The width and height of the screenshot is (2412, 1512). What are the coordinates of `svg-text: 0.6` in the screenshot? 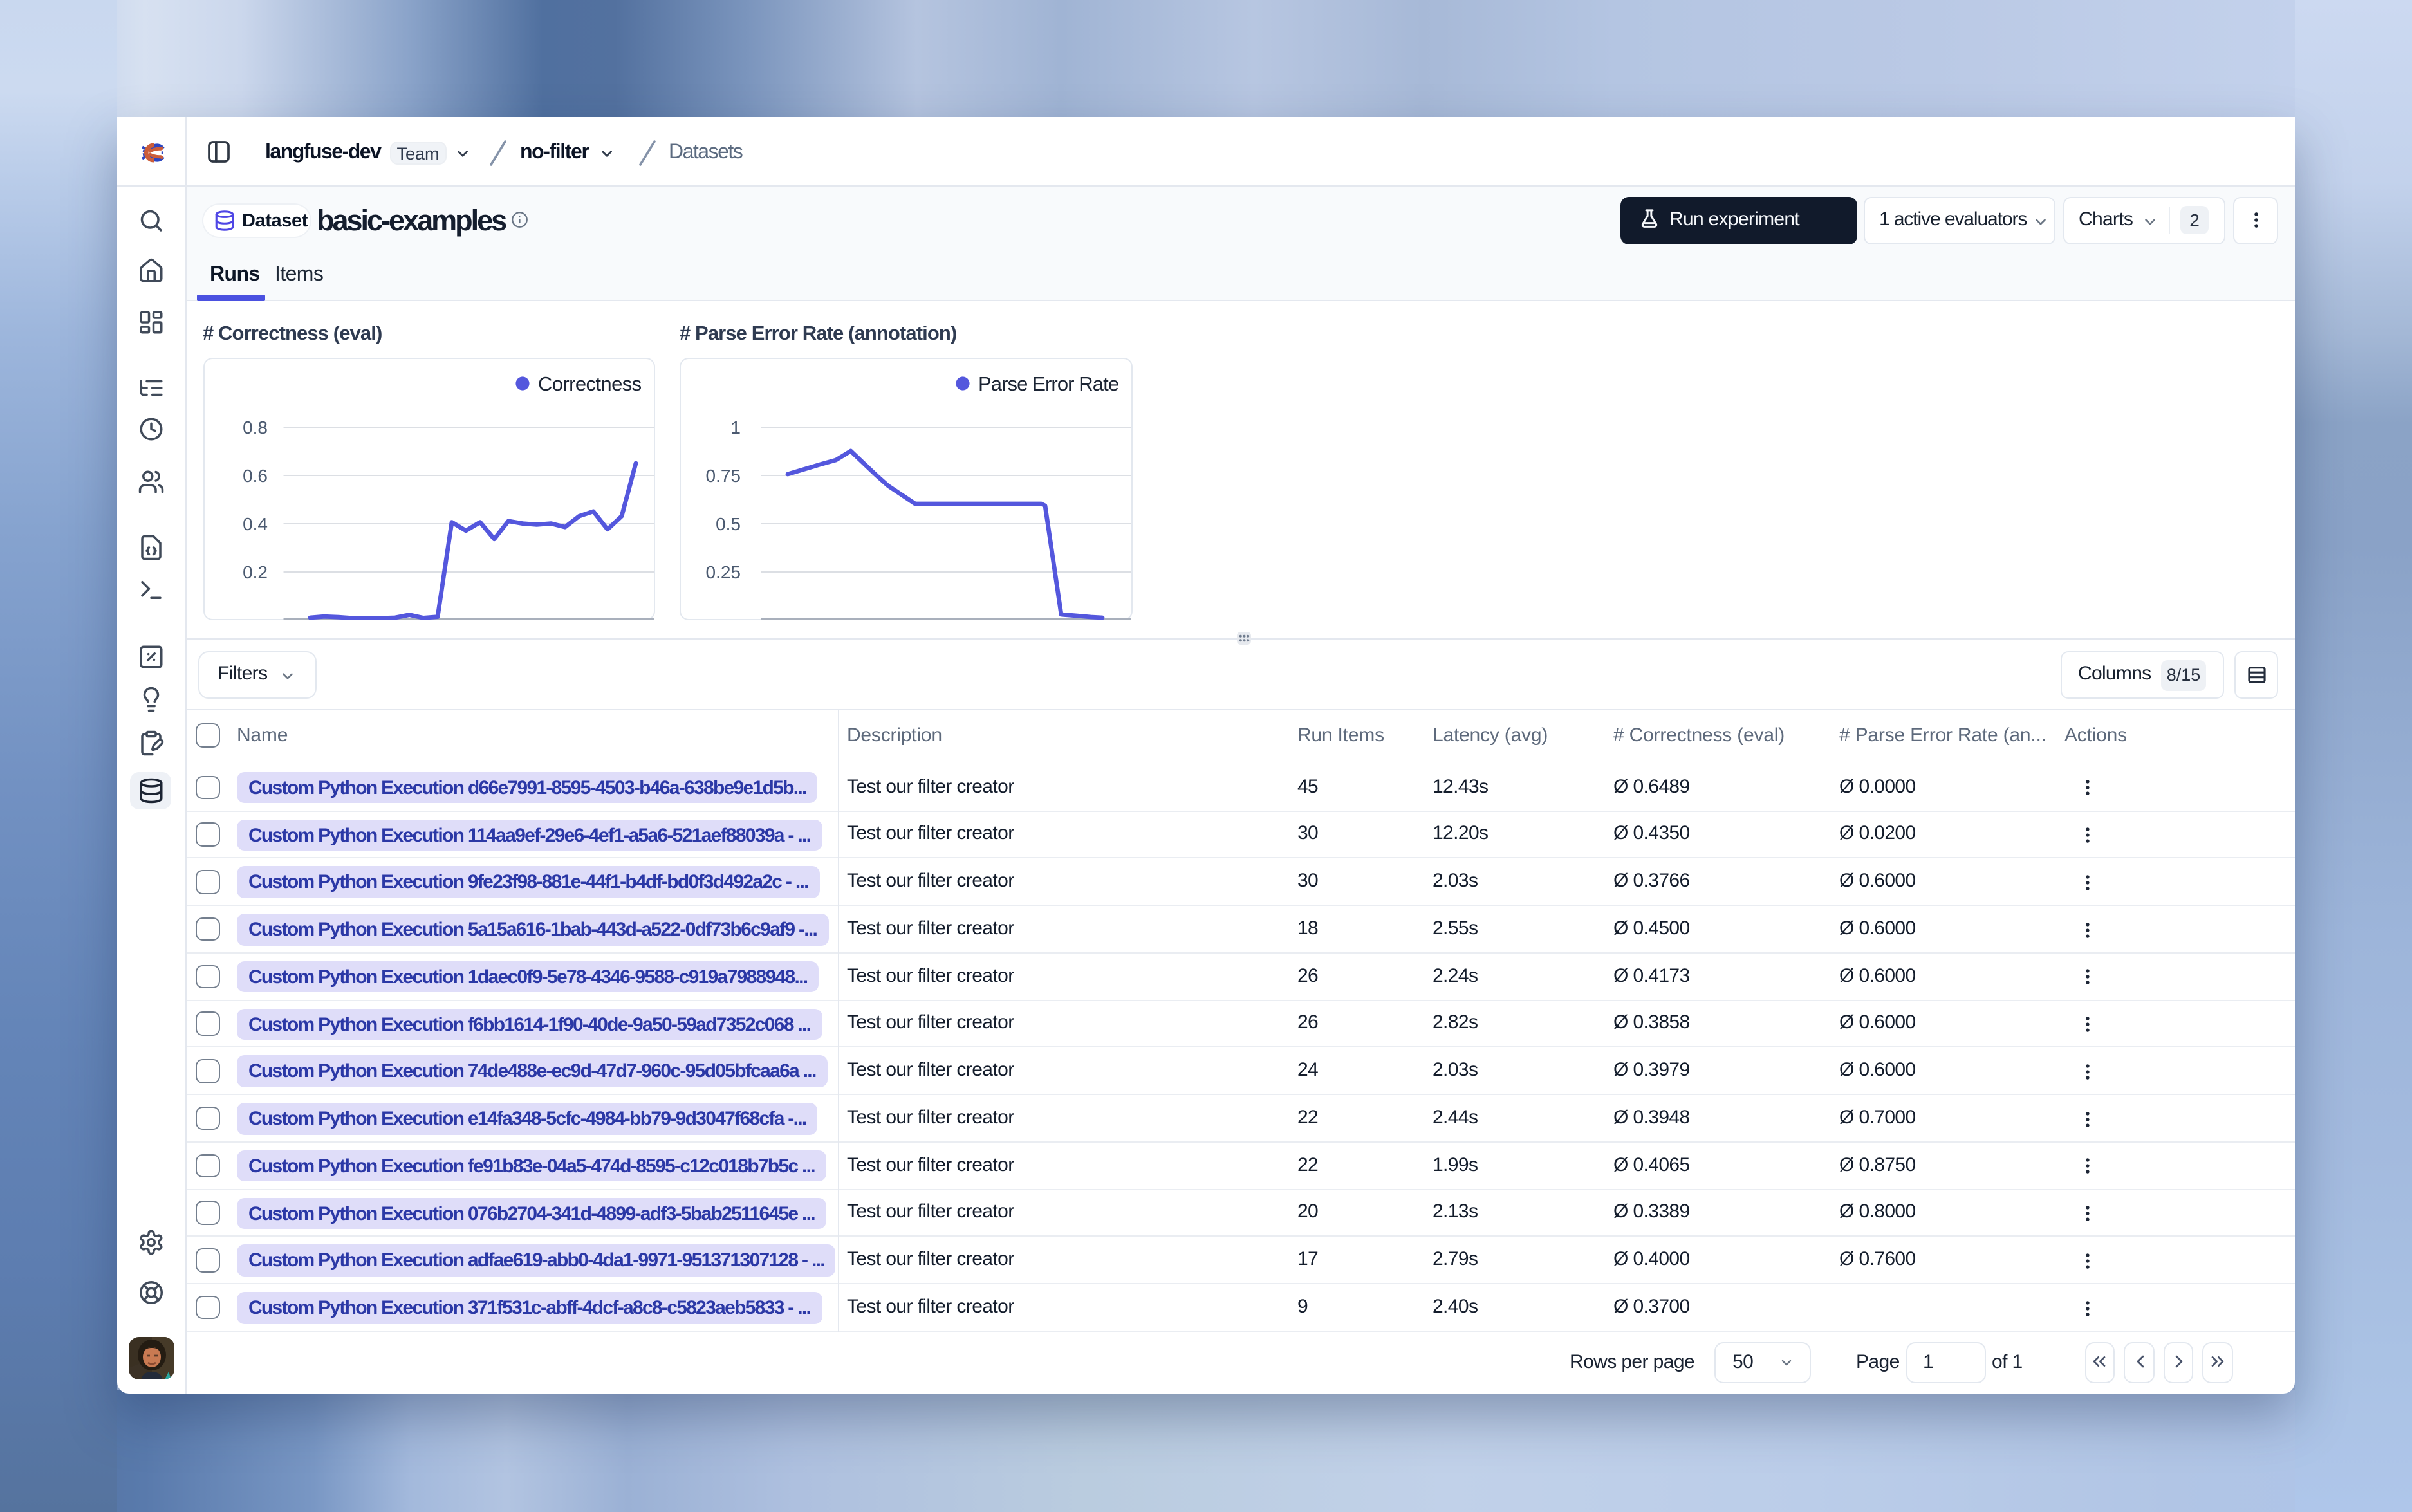 It's located at (255, 475).